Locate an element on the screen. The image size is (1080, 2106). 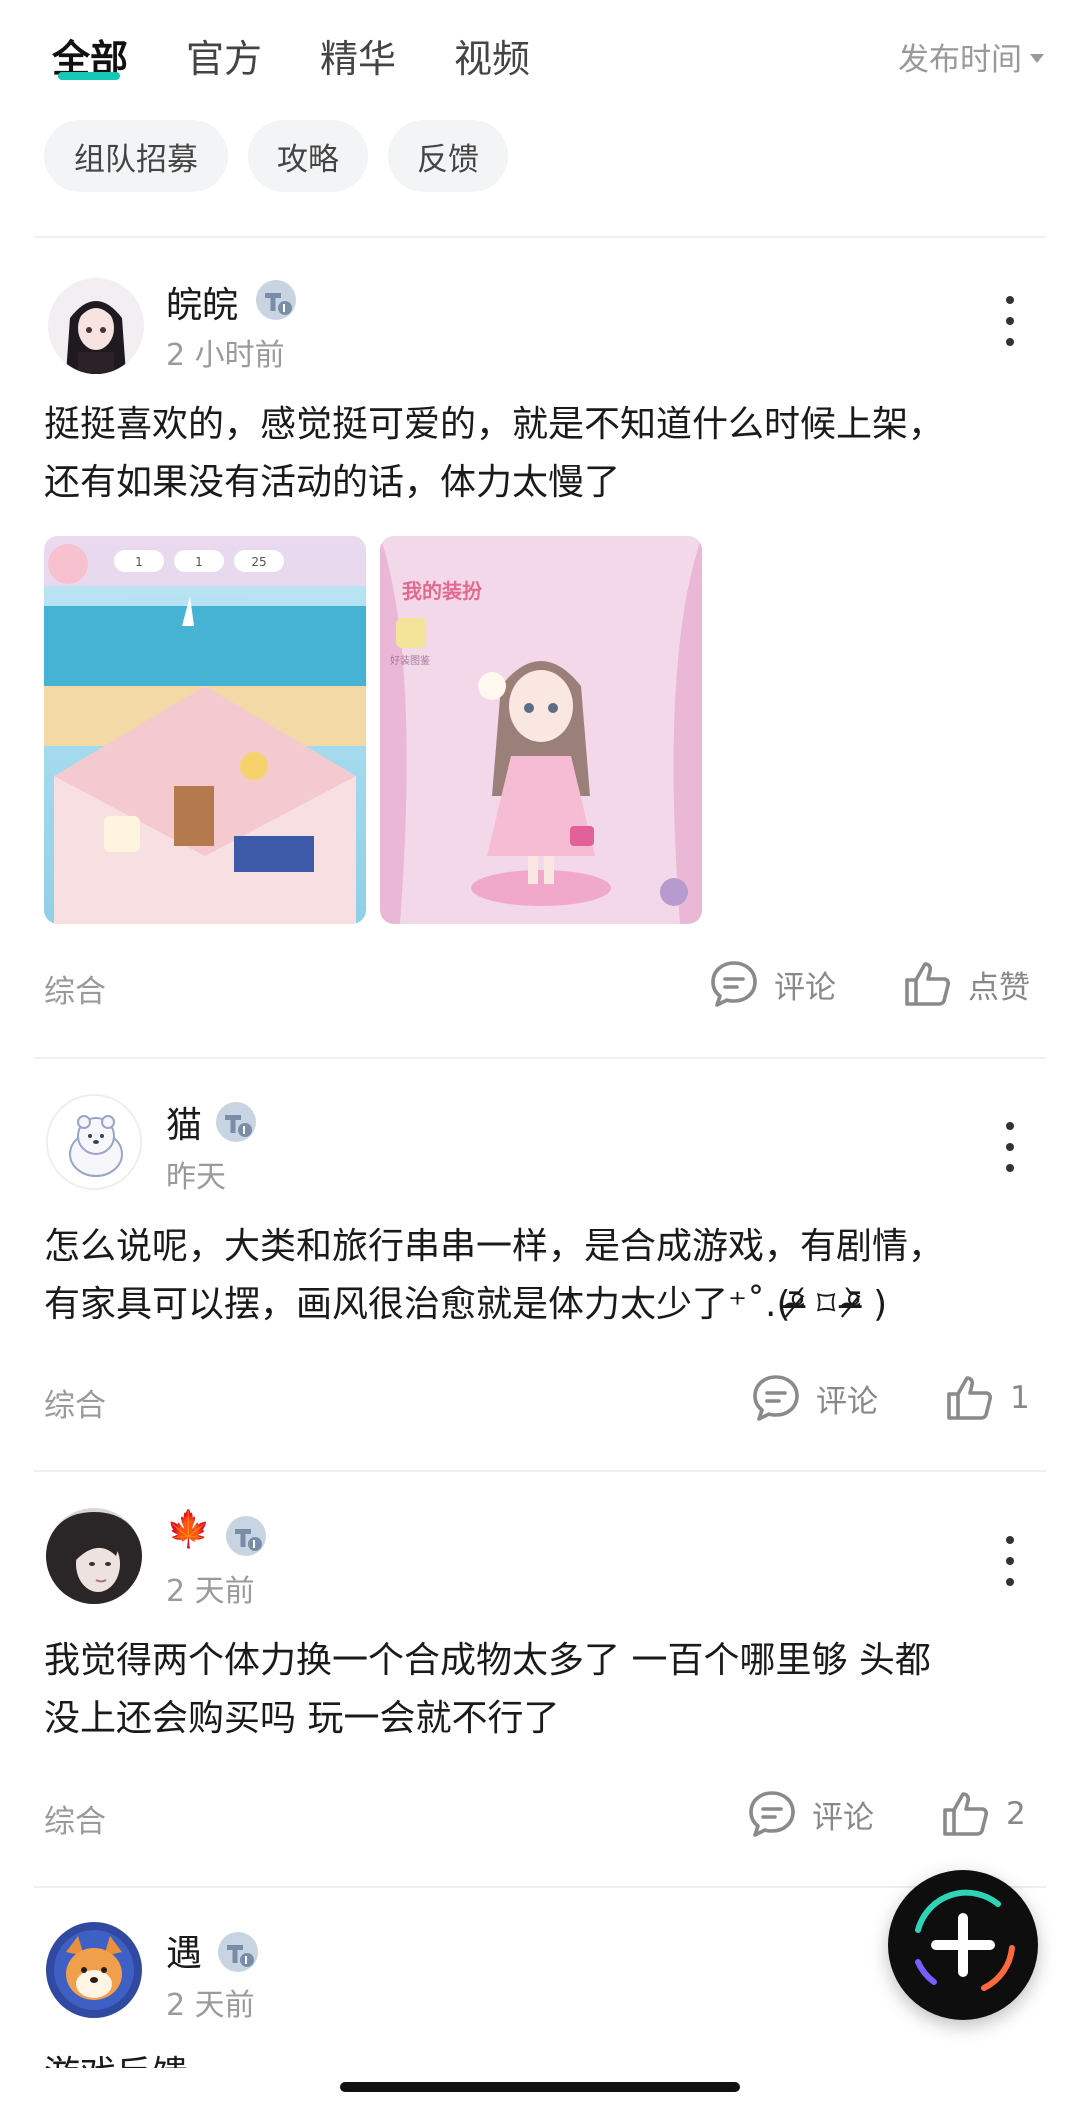
caret-down-icon is located at coordinates (1037, 58).